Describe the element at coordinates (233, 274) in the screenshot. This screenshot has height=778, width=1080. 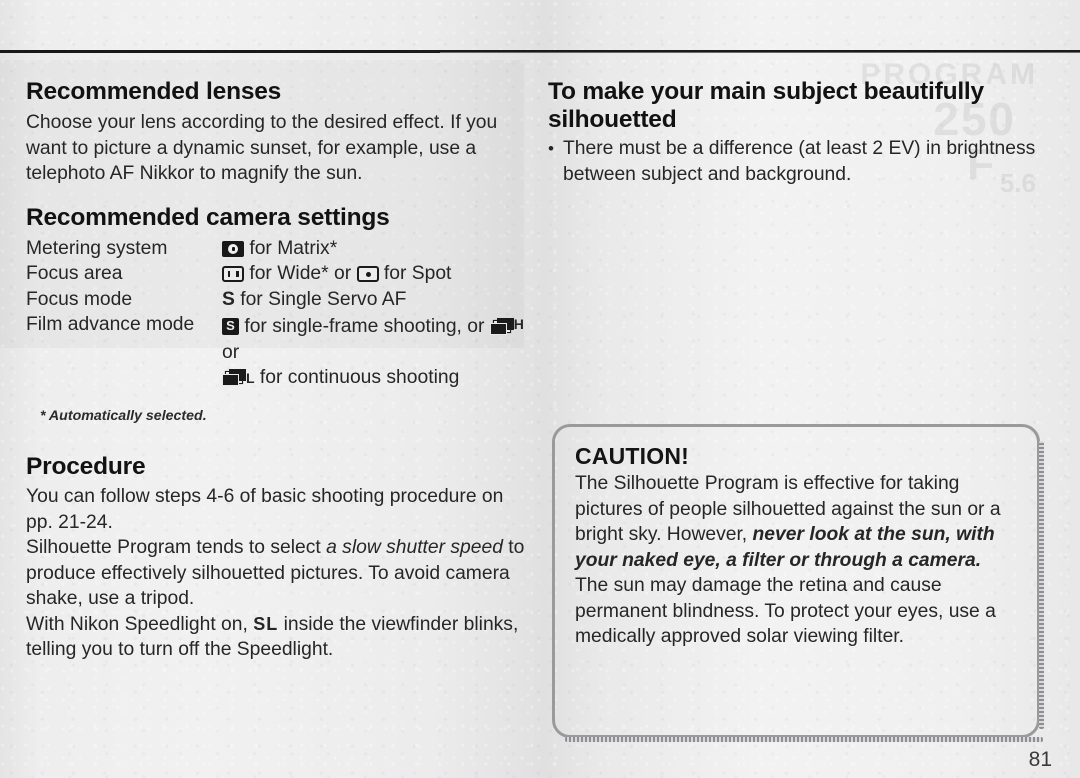
I see `wide-focus-area-icon` at that location.